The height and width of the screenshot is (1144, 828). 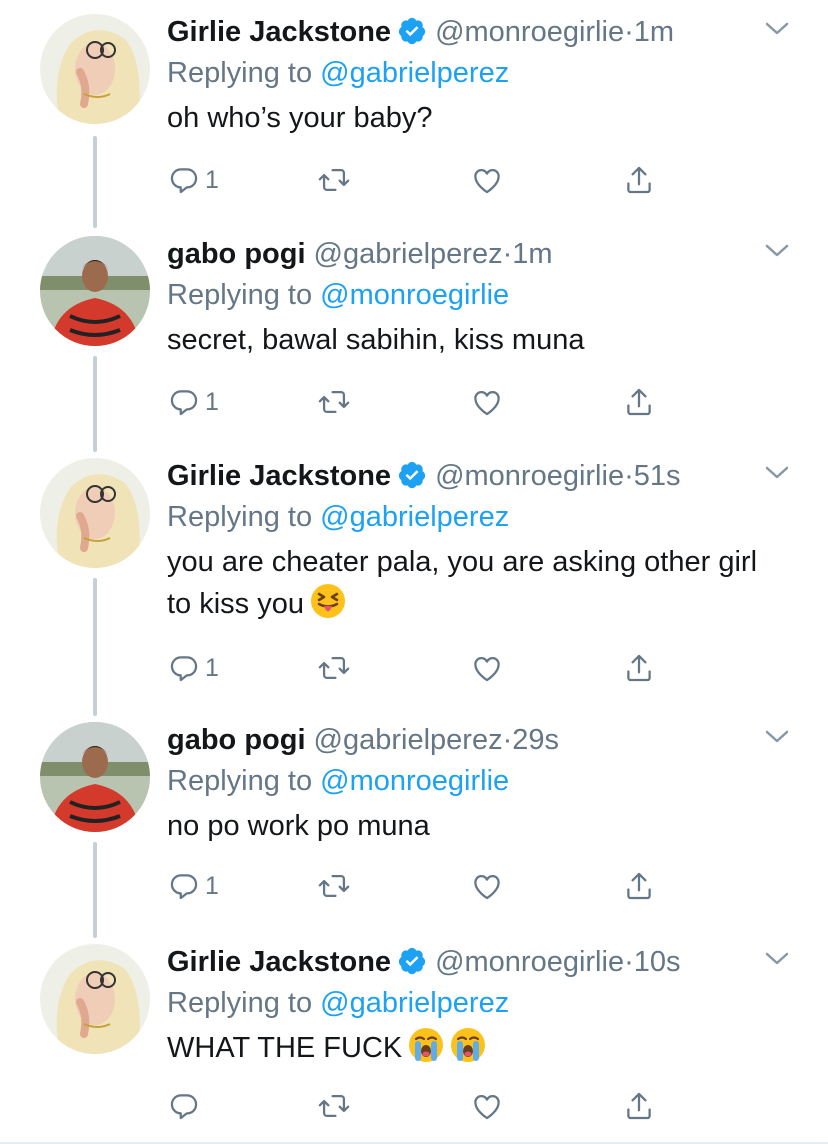 I want to click on tweet-actions, so click(x=417, y=1106).